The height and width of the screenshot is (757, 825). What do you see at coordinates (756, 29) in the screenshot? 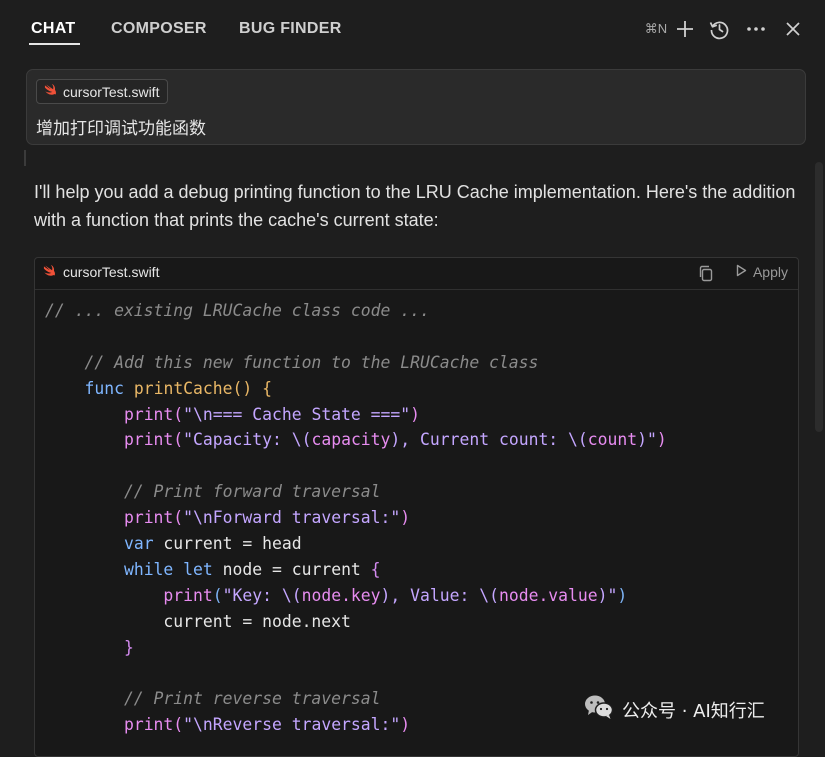
I see `more-icon` at bounding box center [756, 29].